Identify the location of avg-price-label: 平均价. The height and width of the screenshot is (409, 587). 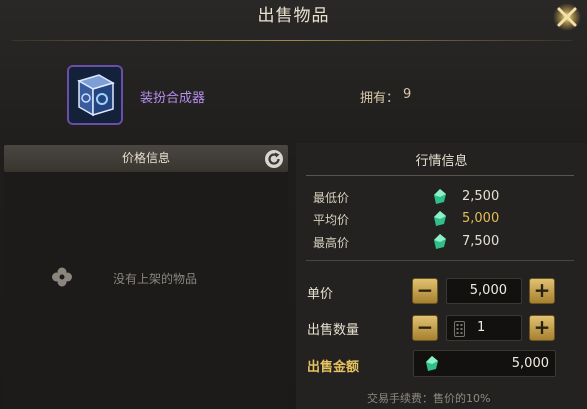
(331, 220).